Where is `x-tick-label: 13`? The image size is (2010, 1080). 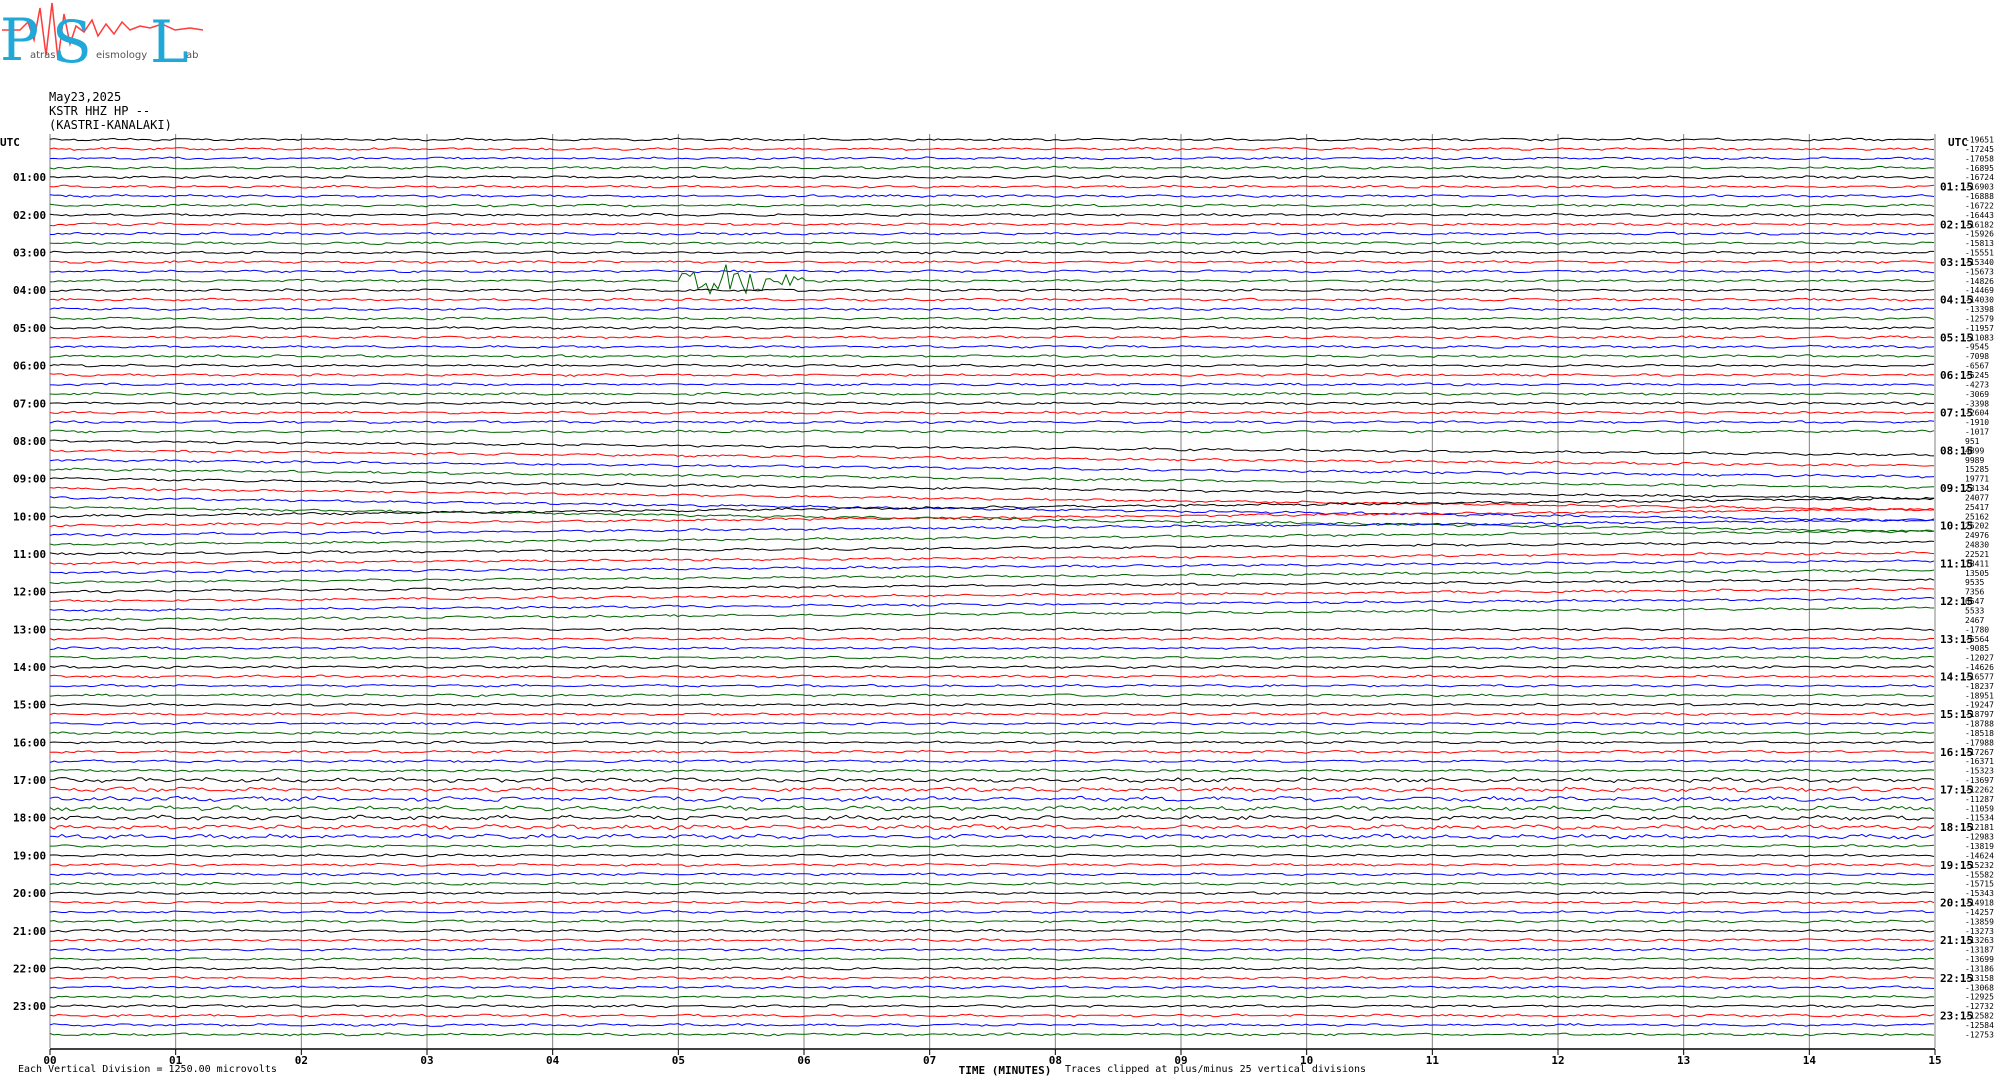
x-tick-label: 13 is located at coordinates (1683, 1060).